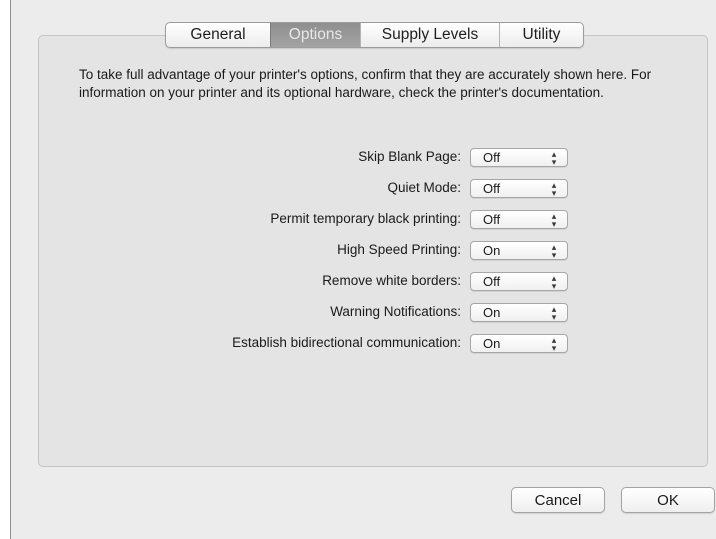 Image resolution: width=716 pixels, height=539 pixels. Describe the element at coordinates (424, 187) in the screenshot. I see `option-label-quiet-mode: Quiet Mode:` at that location.